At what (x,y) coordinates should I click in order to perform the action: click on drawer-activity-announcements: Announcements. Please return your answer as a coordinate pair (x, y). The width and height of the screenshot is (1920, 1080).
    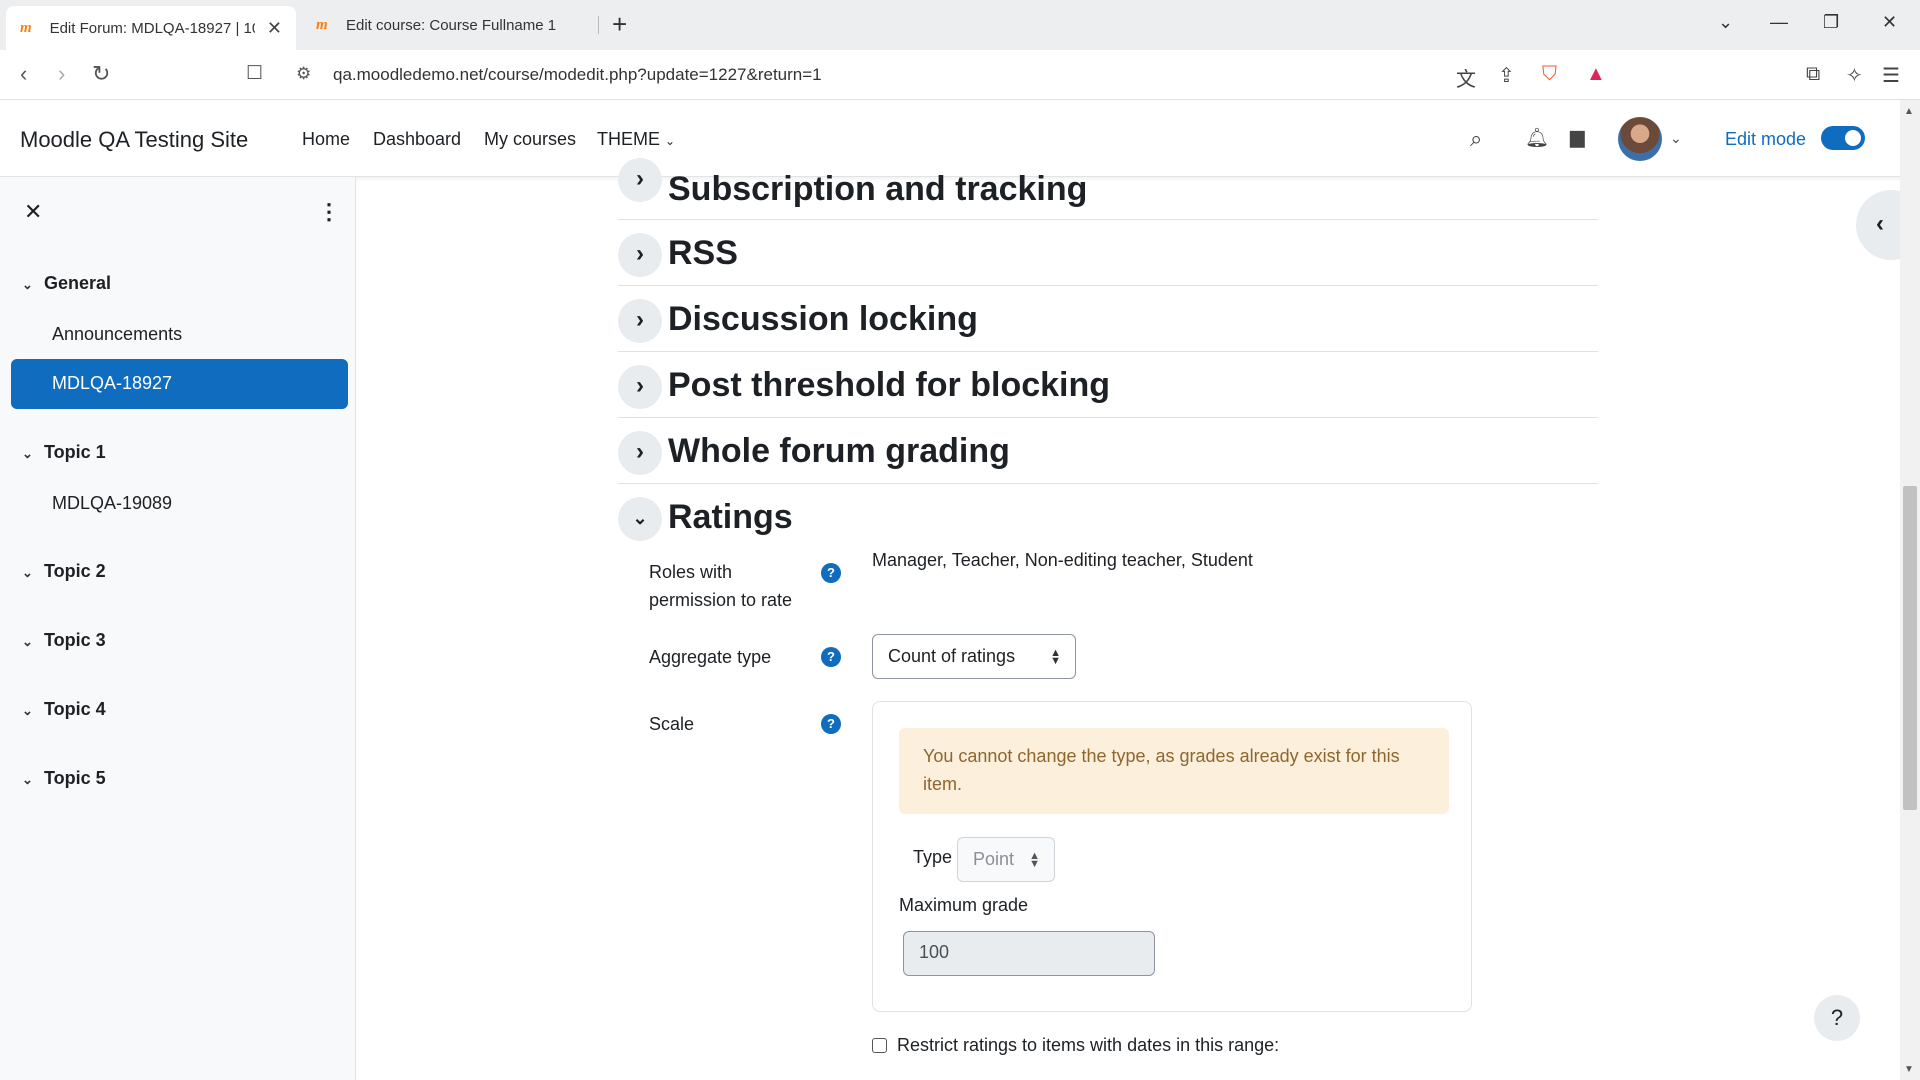
    Looking at the image, I should click on (117, 334).